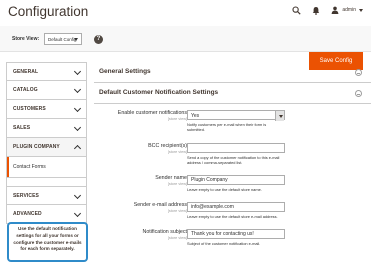 Image resolution: width=371 pixels, height=270 pixels. Describe the element at coordinates (195, 116) in the screenshot. I see `select-value: Yes` at that location.